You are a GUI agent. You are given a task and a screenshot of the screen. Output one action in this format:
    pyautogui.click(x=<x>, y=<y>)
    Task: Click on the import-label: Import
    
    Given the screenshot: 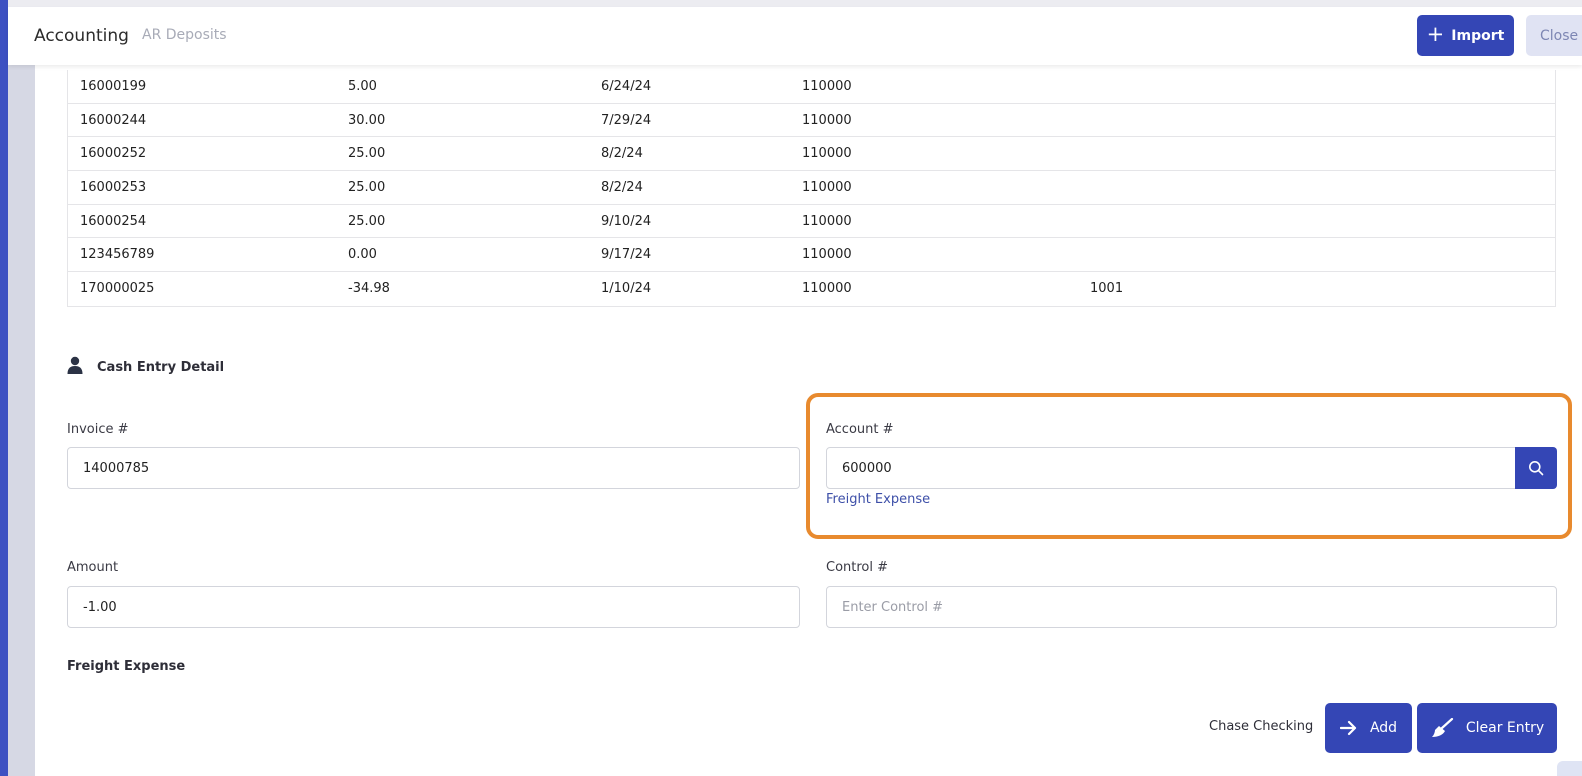 What is the action you would take?
    pyautogui.click(x=1478, y=35)
    